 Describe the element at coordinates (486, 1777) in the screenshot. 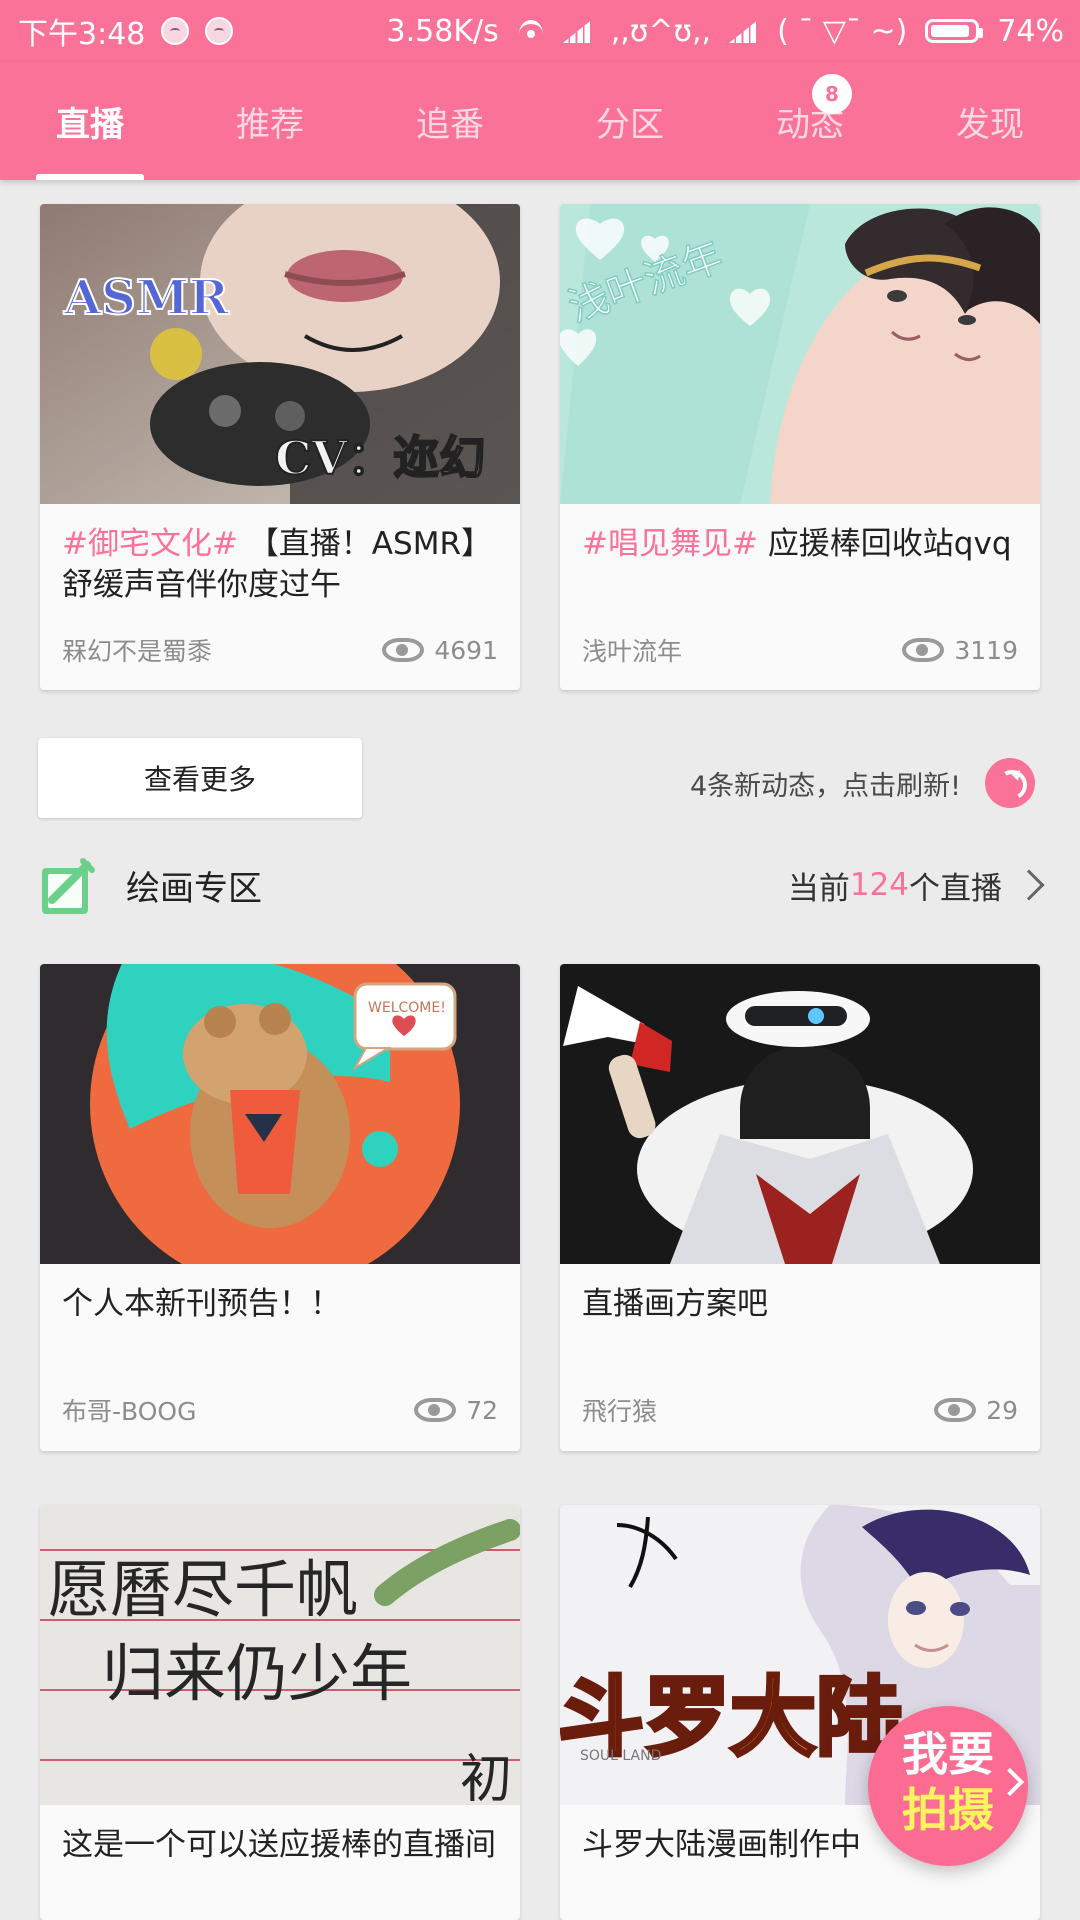

I see `calligraphy-line-3: 初` at that location.